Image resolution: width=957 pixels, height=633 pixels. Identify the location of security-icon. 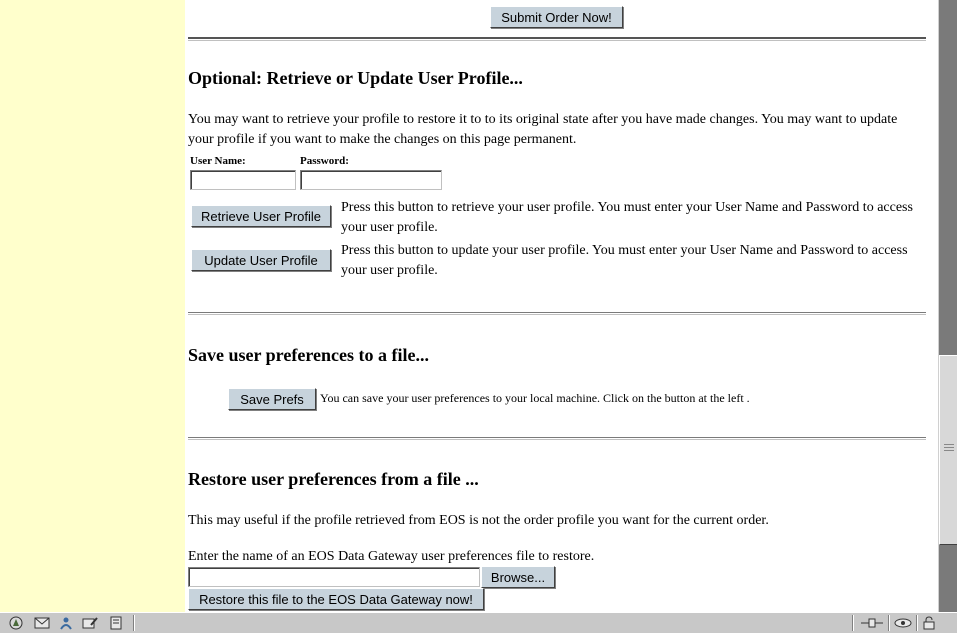
(903, 623).